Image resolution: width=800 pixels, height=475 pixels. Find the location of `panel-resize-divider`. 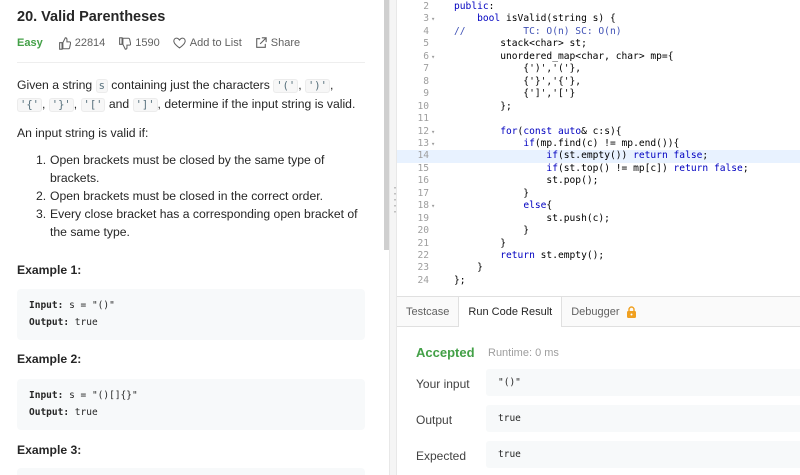

panel-resize-divider is located at coordinates (393, 237).